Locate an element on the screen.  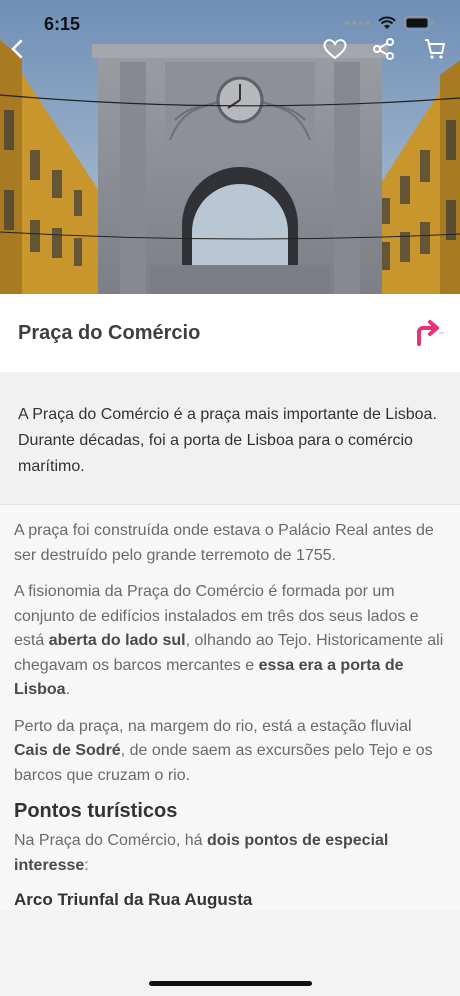
text: Na Praça do Comércio, há is located at coordinates (110, 840).